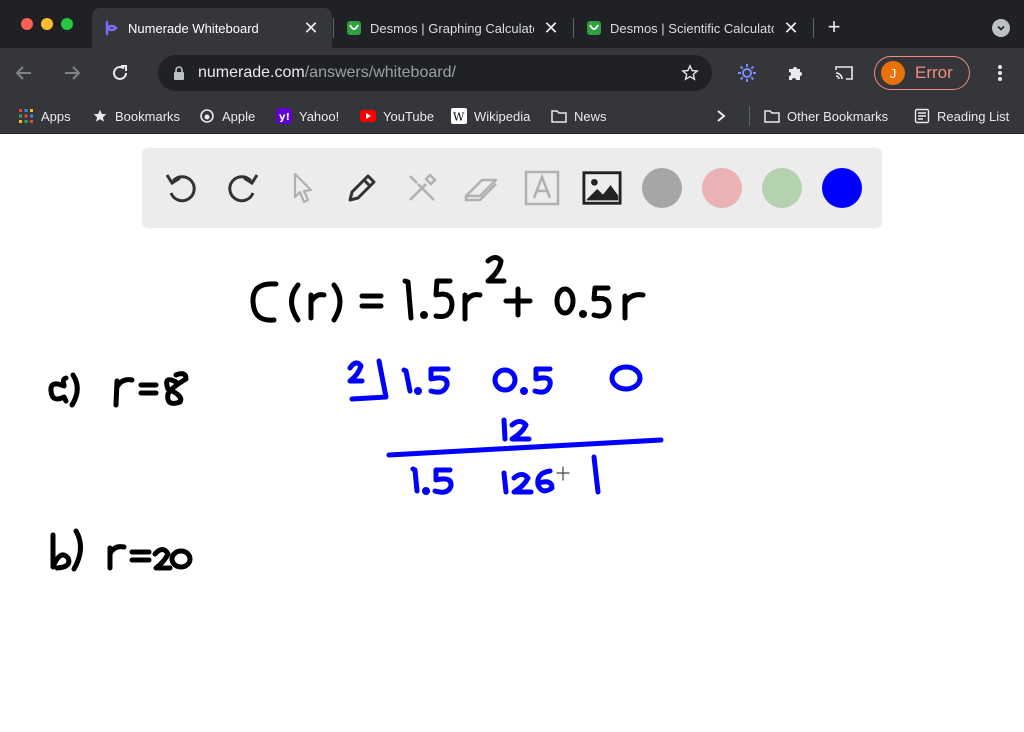 The width and height of the screenshot is (1024, 732). I want to click on tab-desmos-scientific: Desmos | Scientific Calculator ✕, so click(693, 28).